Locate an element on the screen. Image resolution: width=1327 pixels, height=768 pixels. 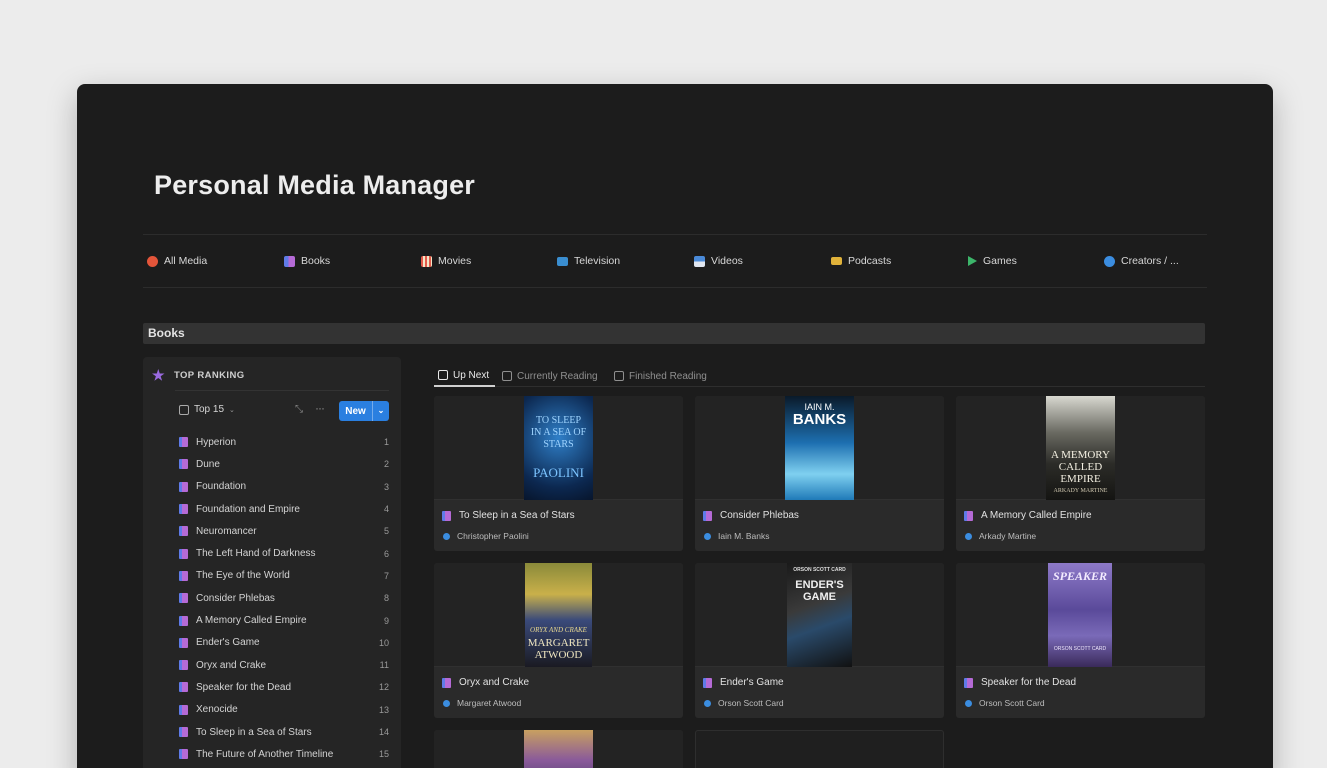
tab-finished-reading: Finished Reading is located at coordinates (660, 376).